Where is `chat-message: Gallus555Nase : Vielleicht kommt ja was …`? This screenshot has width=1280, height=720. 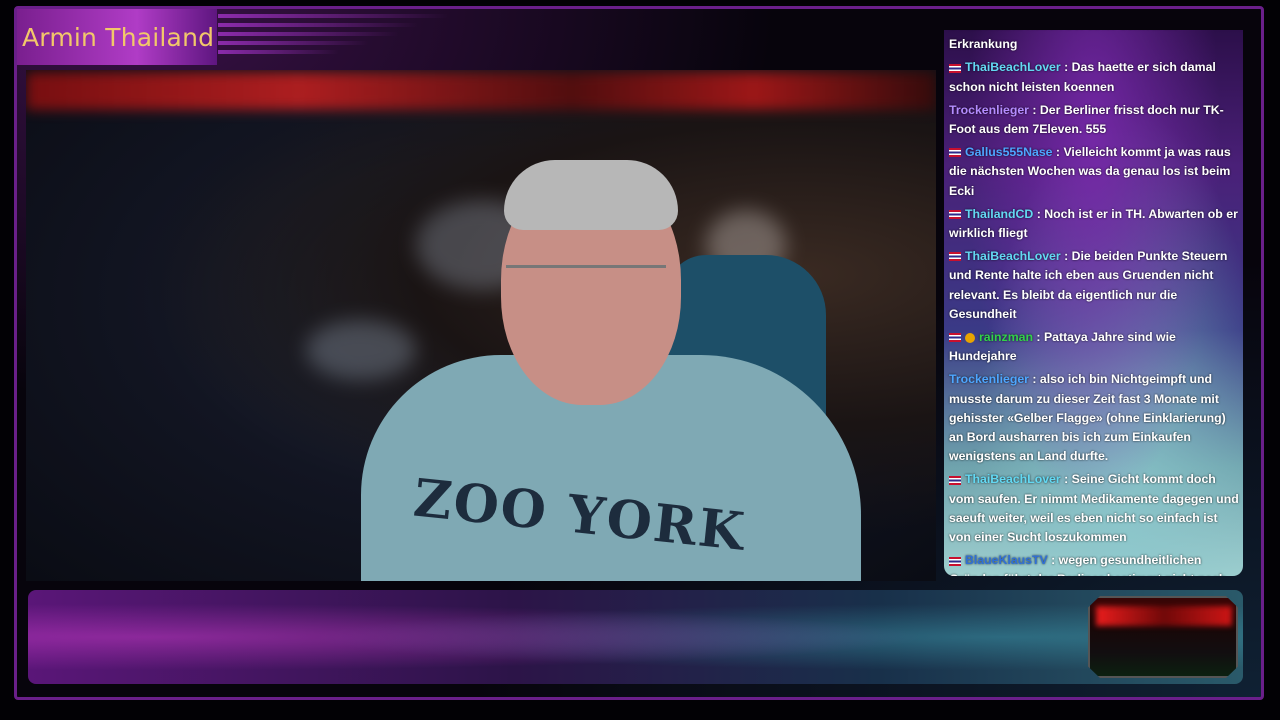
chat-message: Gallus555Nase : Vielleicht kommt ja was … is located at coordinates (1094, 172).